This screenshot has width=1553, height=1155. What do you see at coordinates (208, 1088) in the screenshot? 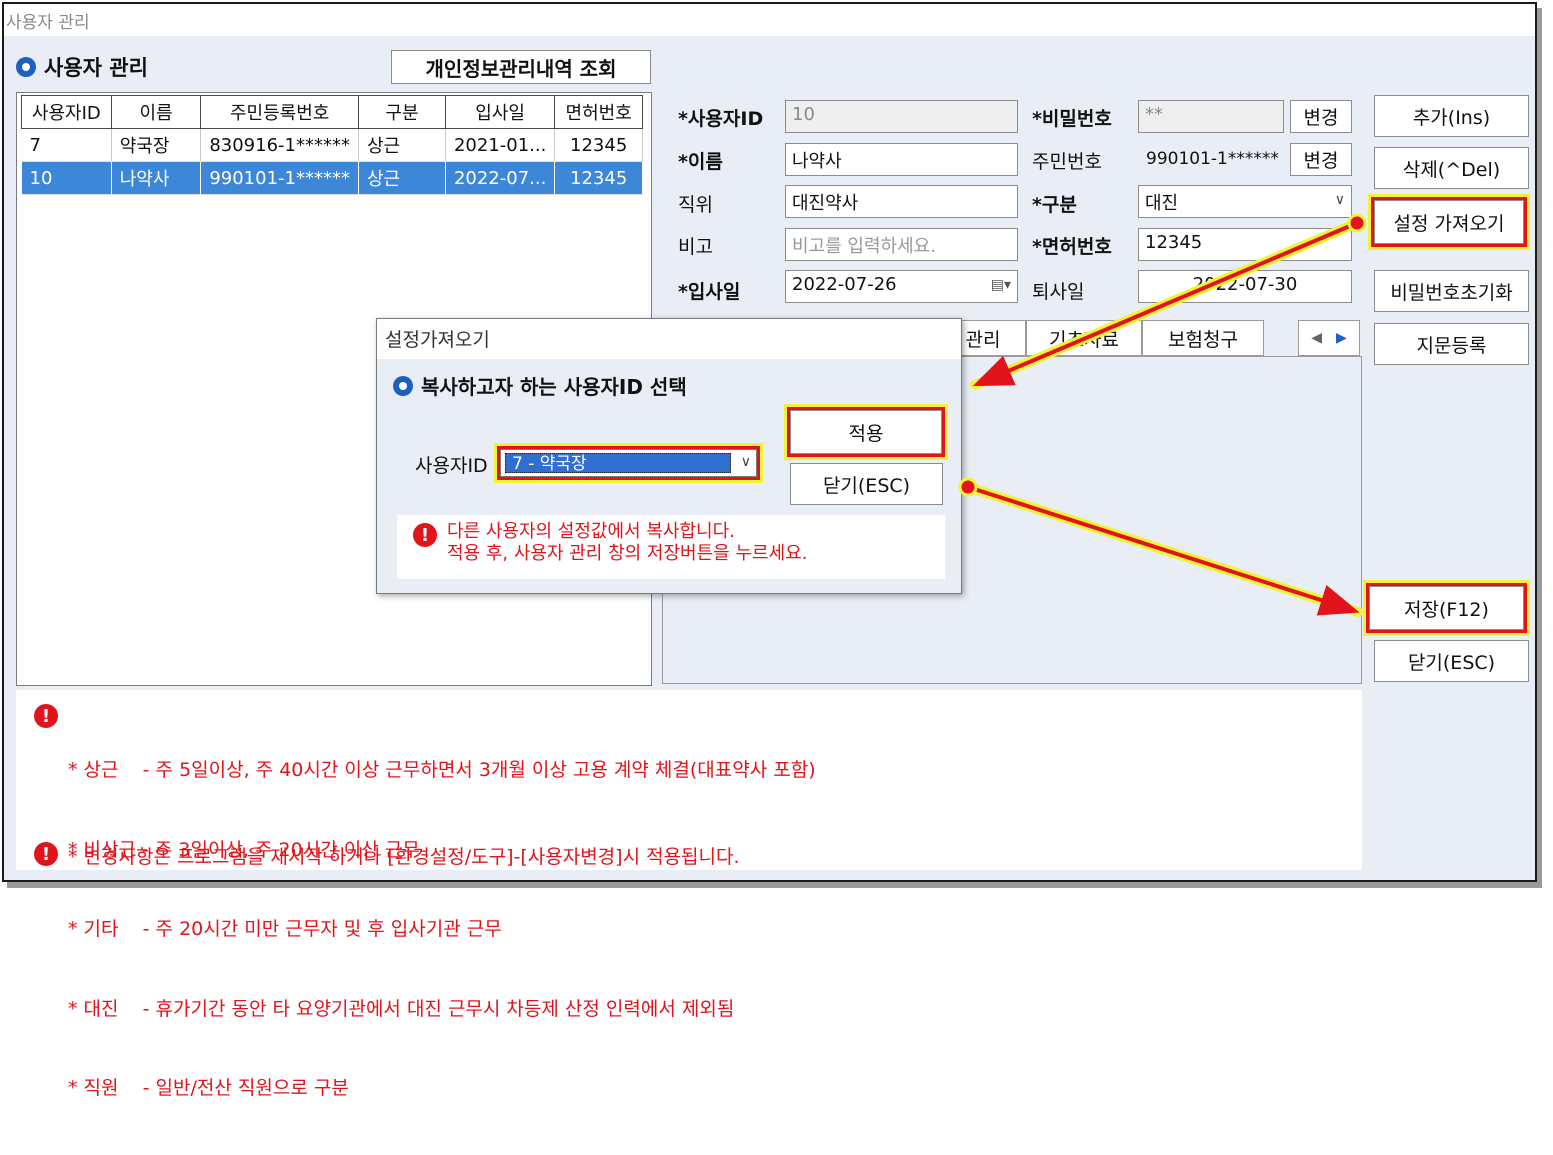
I see `note-line: * 직원 - 일반/전산 직원으로 구분` at bounding box center [208, 1088].